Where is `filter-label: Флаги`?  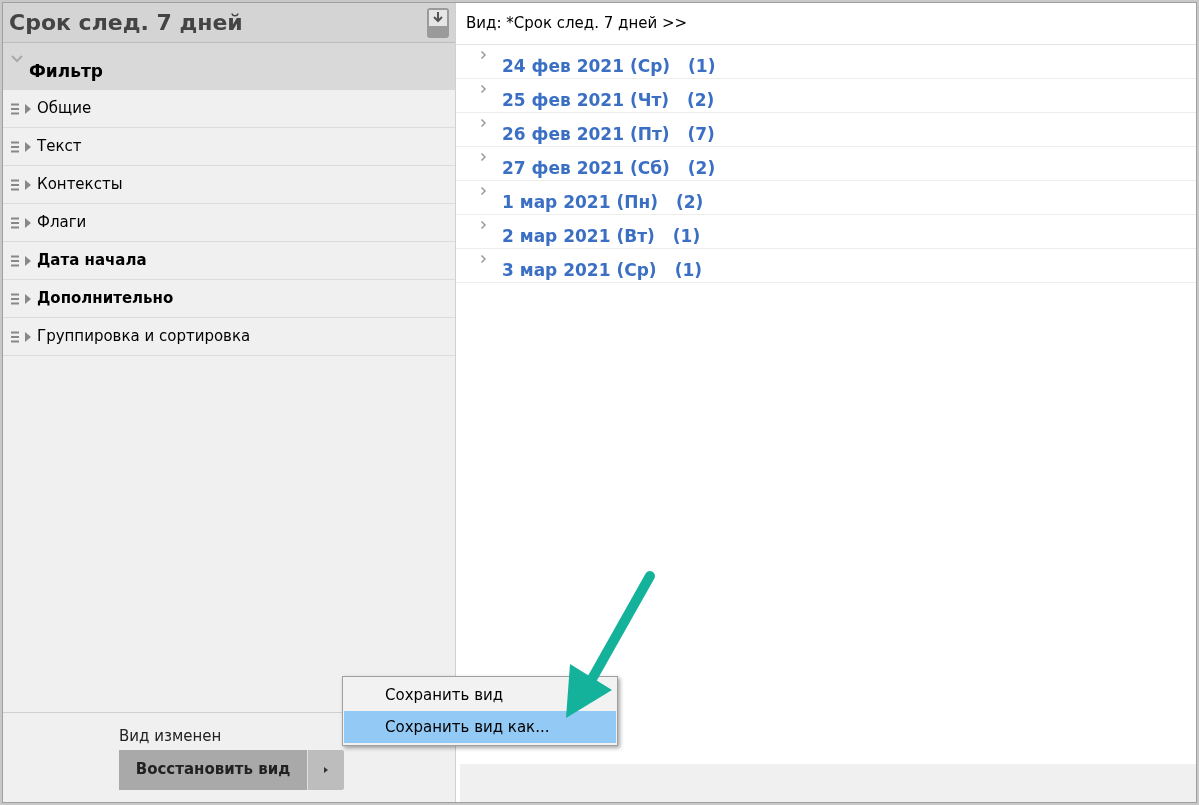
filter-label: Флаги is located at coordinates (62, 223).